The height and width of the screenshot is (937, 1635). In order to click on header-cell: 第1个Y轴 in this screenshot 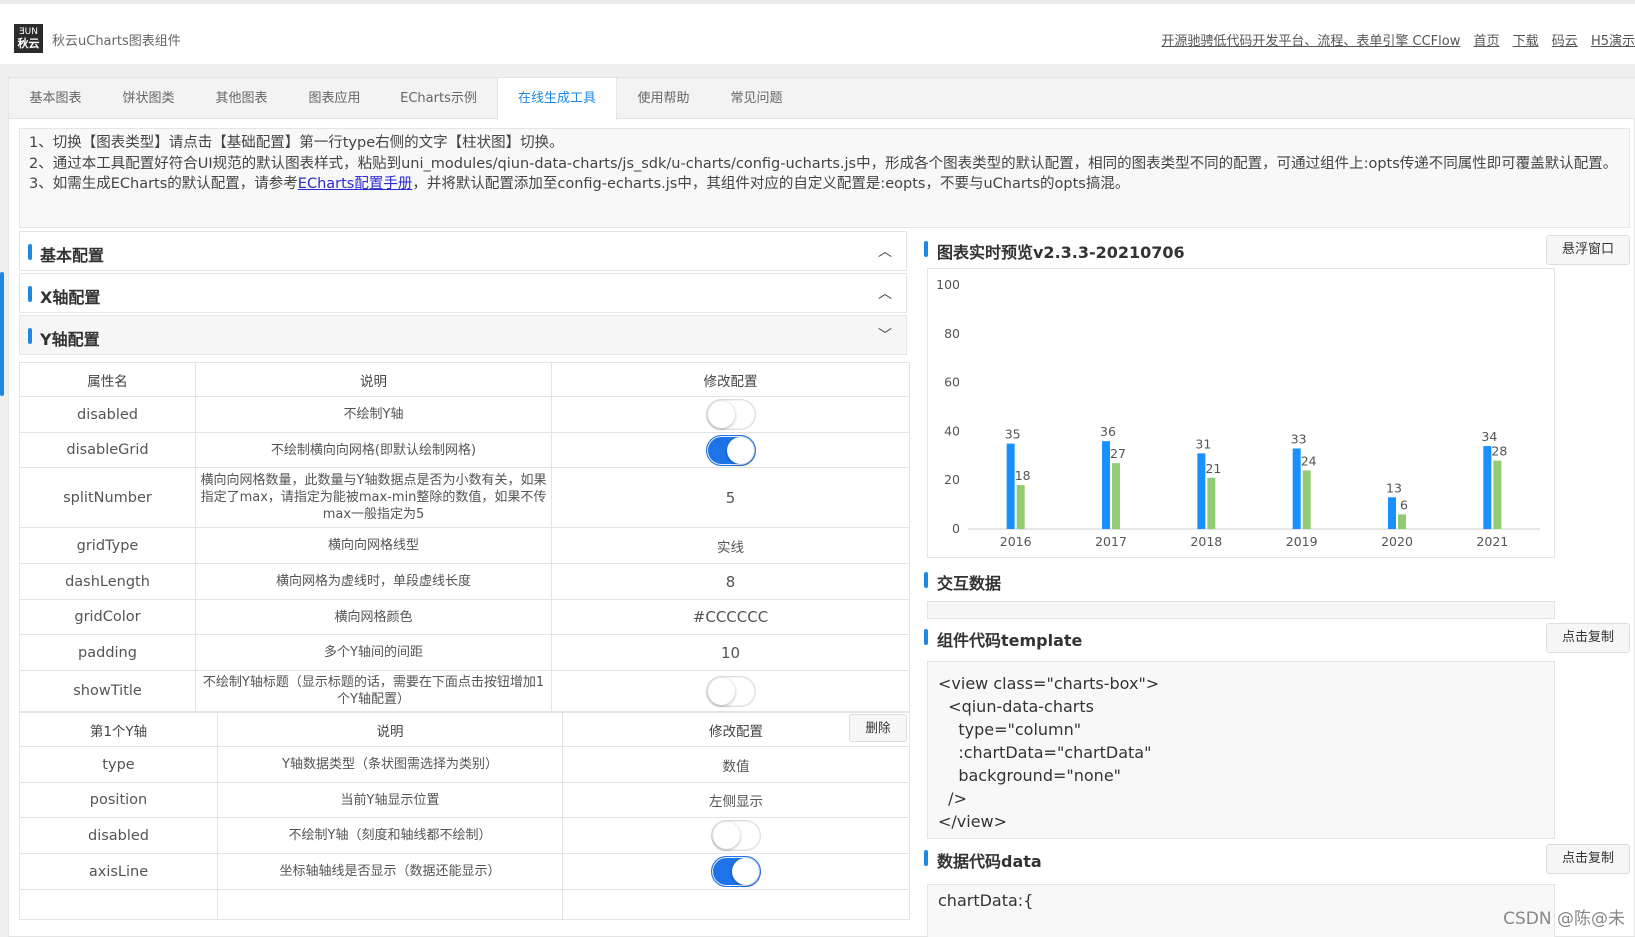, I will do `click(118, 729)`.